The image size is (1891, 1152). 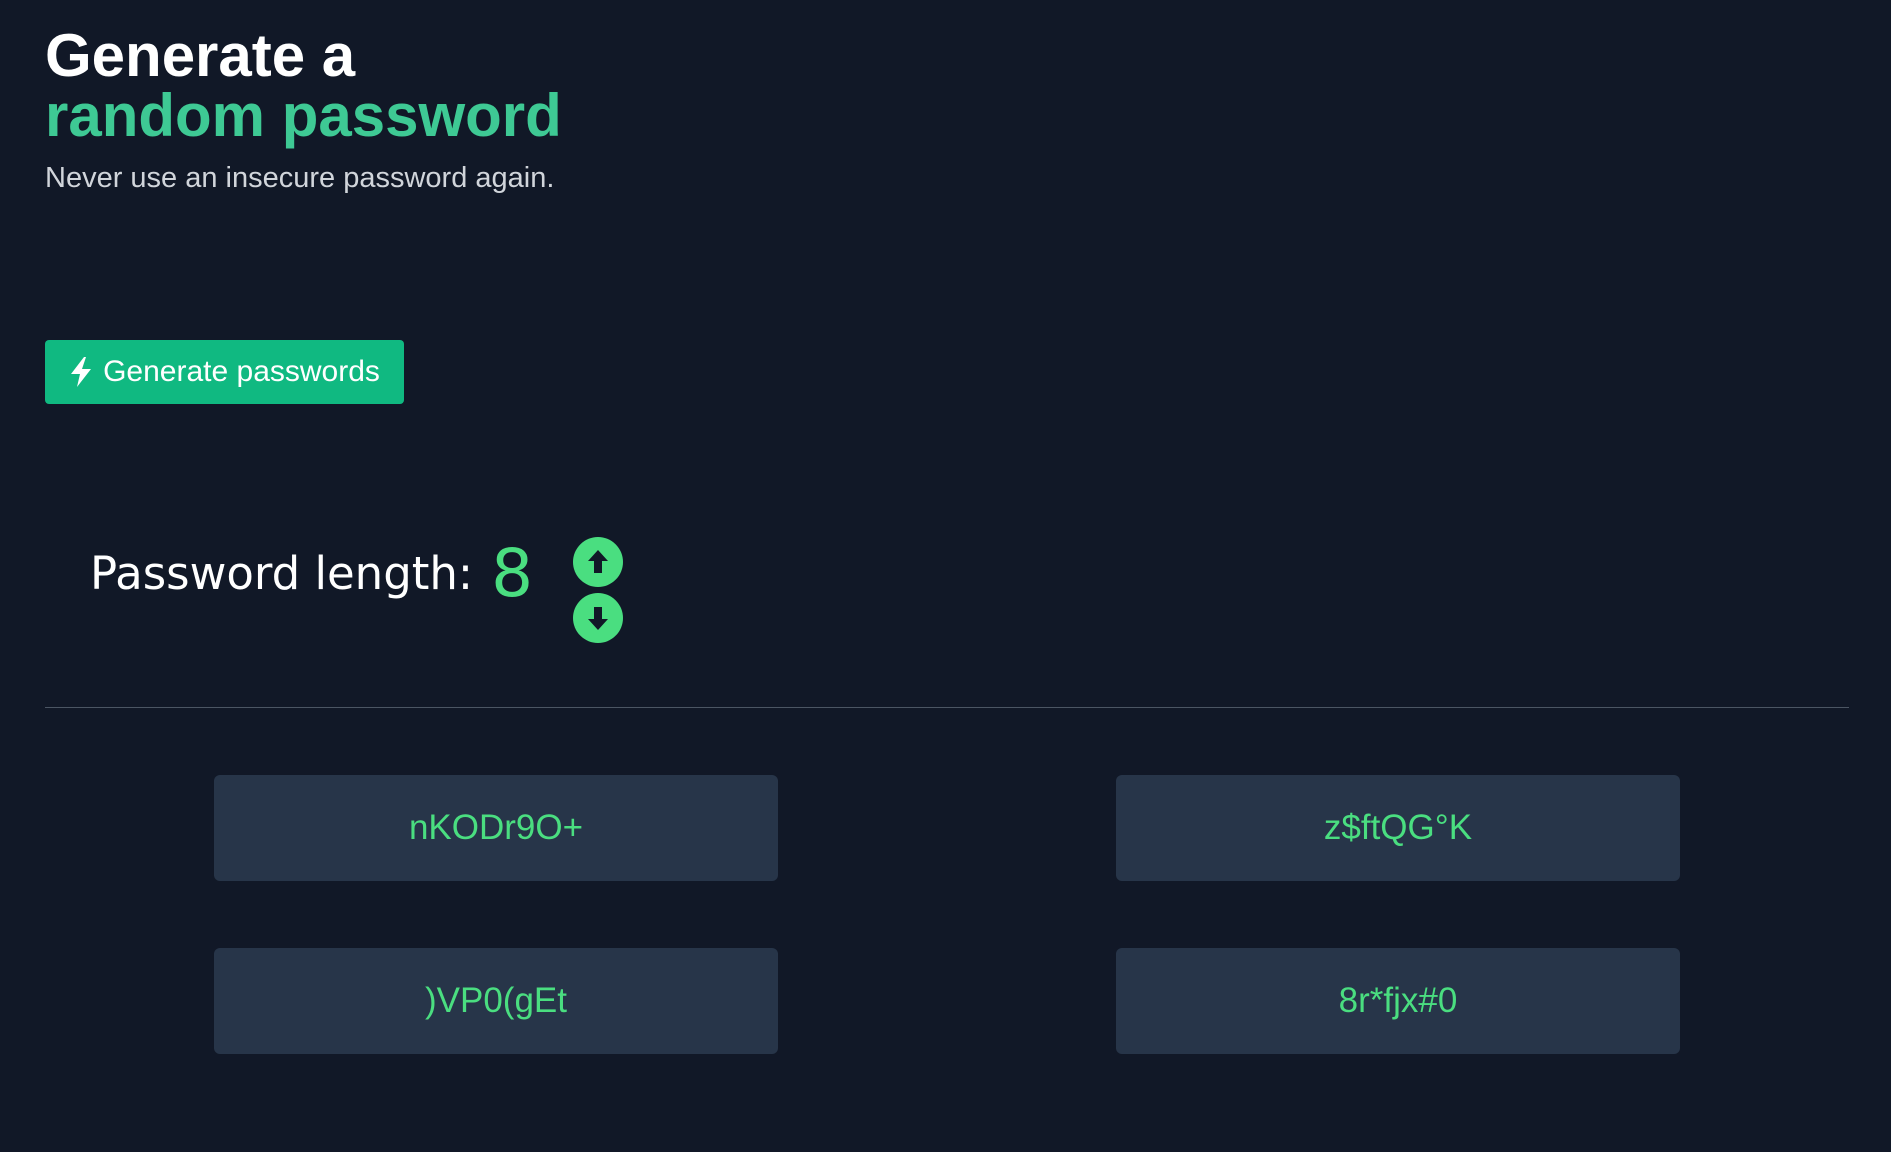 I want to click on password-length-stepper, so click(x=598, y=590).